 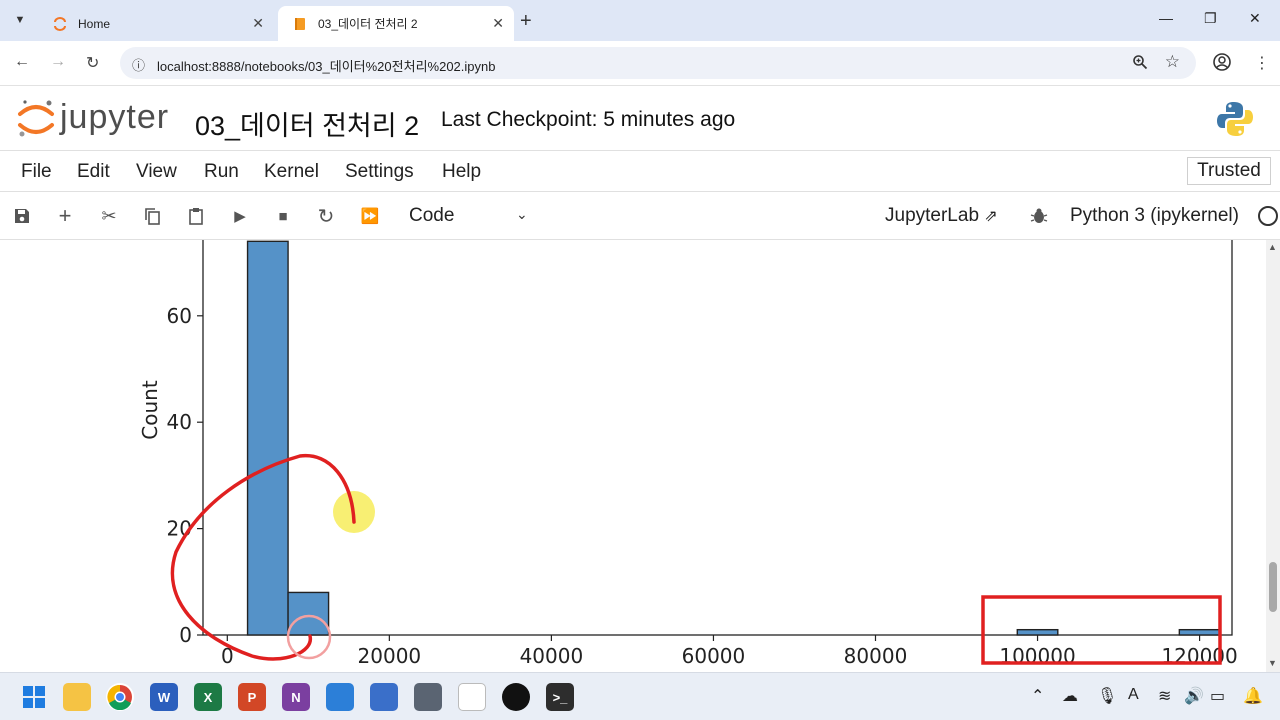 I want to click on reload-icon: ↻, so click(x=92, y=63).